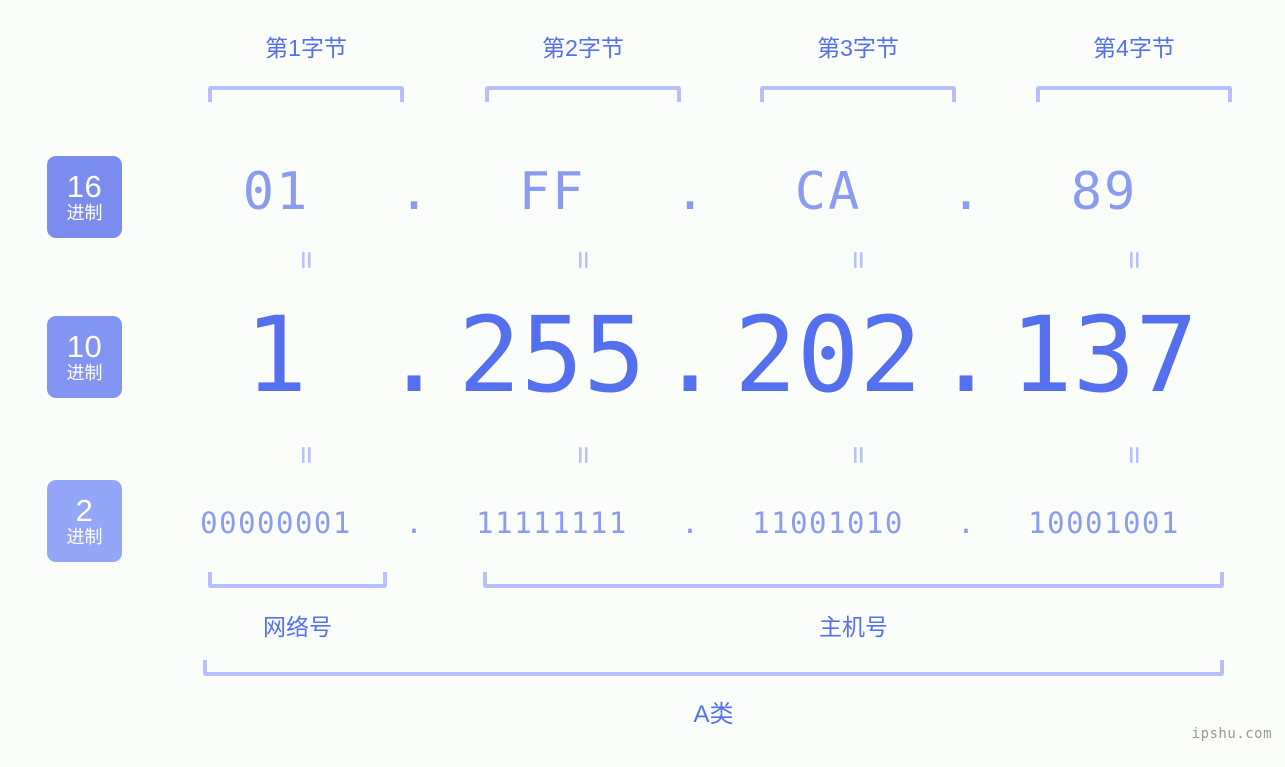 This screenshot has height=767, width=1285. Describe the element at coordinates (297, 627) in the screenshot. I see `network-part-label: 网络号` at that location.